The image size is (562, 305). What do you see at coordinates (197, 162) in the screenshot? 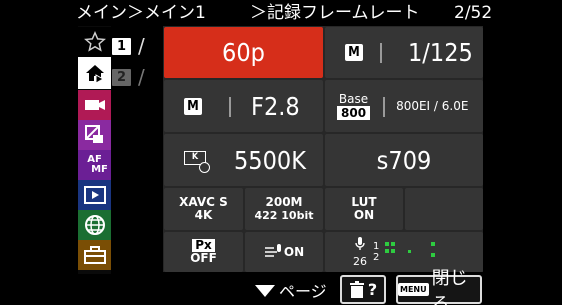
I see `wb-icon: K` at bounding box center [197, 162].